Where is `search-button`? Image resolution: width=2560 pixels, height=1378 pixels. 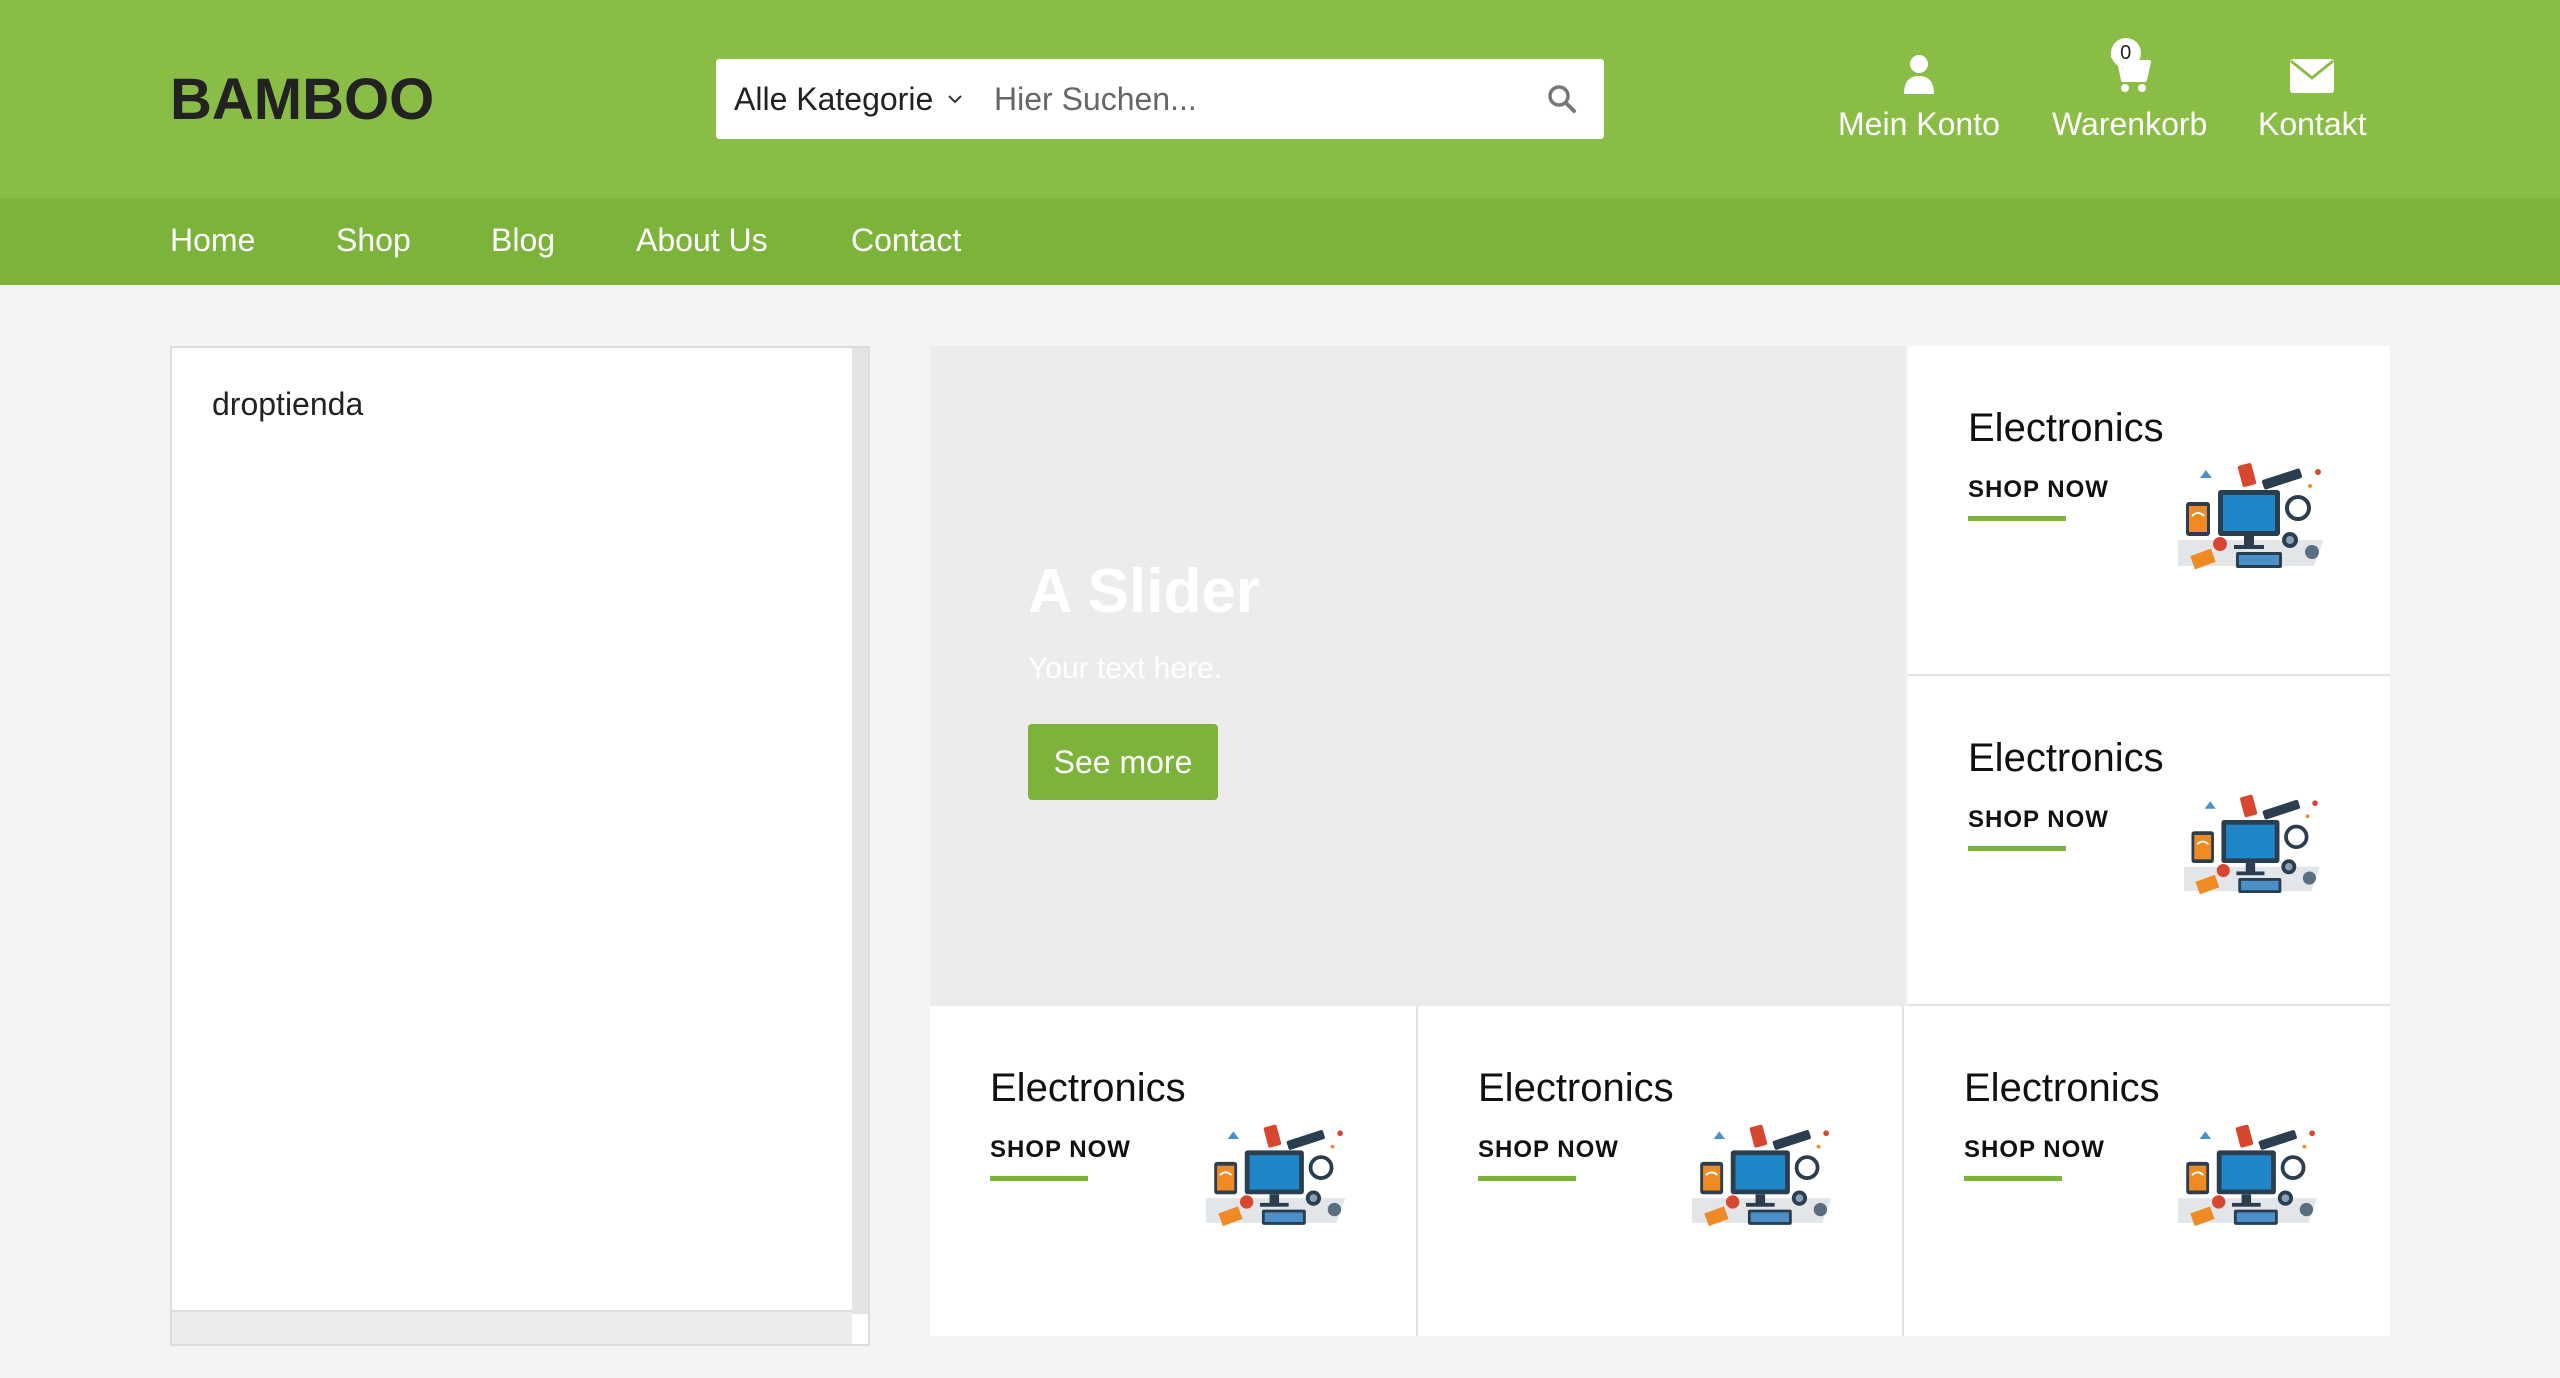
search-button is located at coordinates (1562, 99).